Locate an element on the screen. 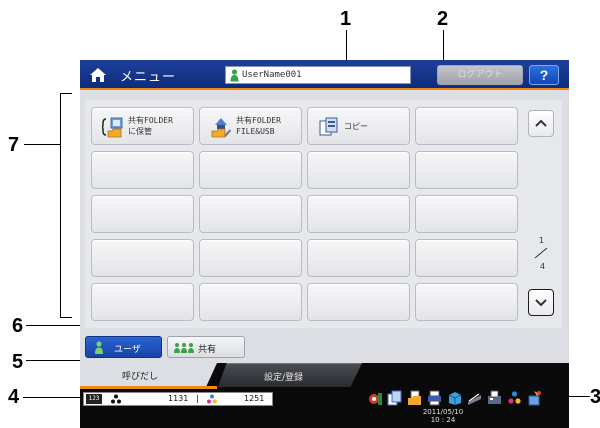 The width and height of the screenshot is (600, 428). counter-icon: 123 is located at coordinates (94, 399).